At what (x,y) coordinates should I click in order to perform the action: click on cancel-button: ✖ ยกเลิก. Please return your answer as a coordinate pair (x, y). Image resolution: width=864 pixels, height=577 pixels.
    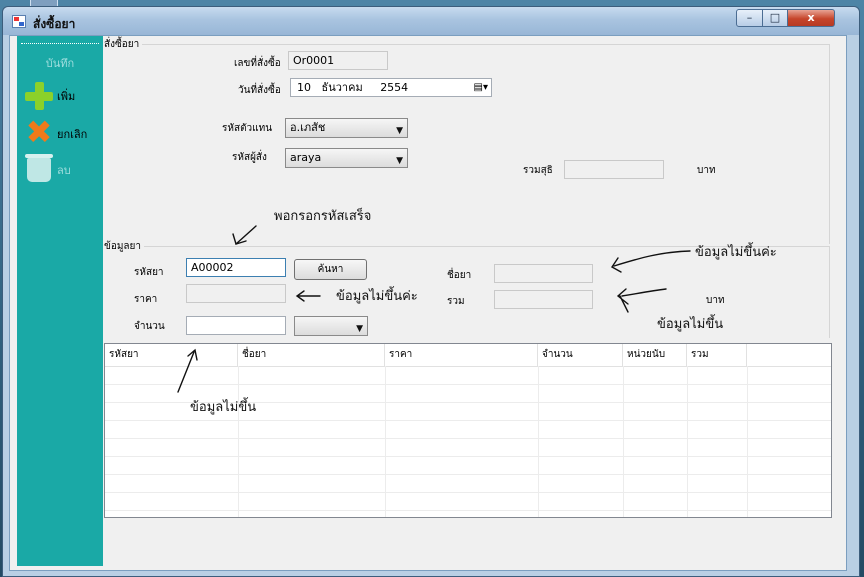
    Looking at the image, I should click on (63, 132).